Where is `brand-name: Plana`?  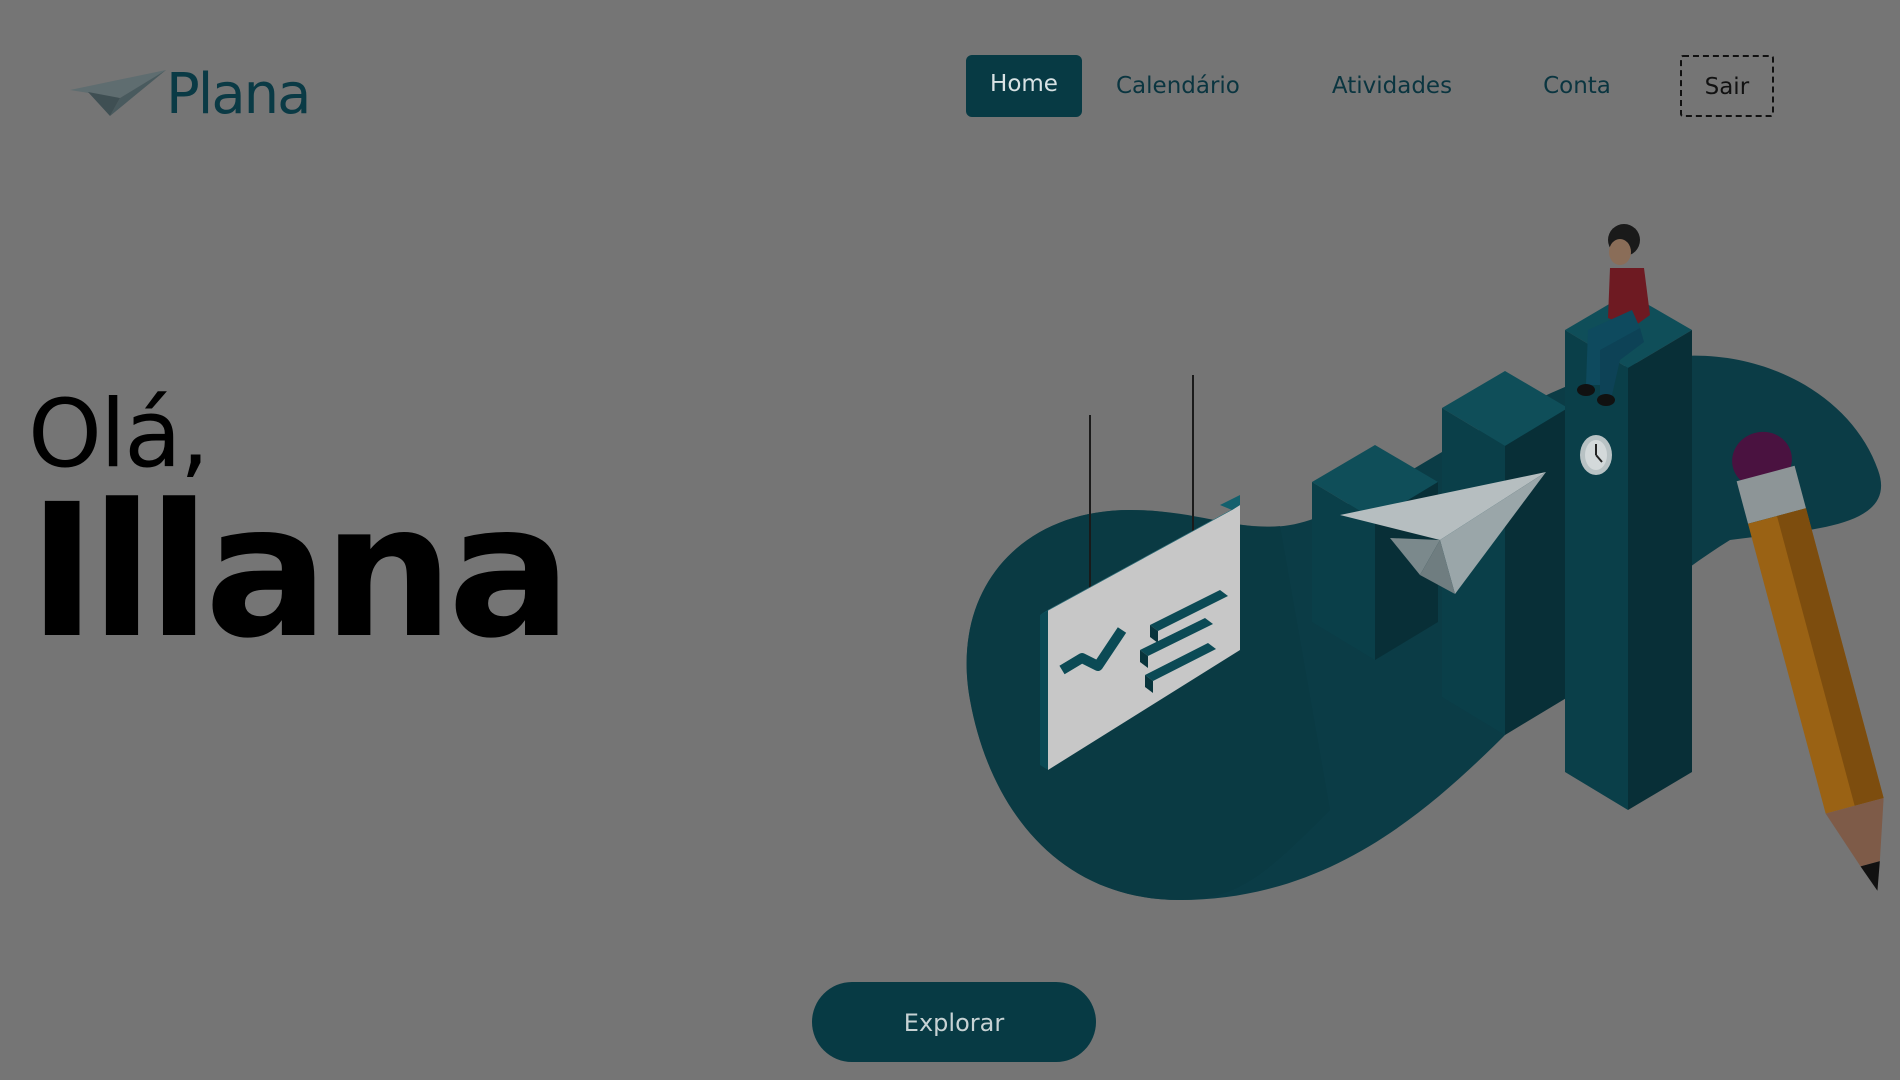
brand-name: Plana is located at coordinates (238, 94).